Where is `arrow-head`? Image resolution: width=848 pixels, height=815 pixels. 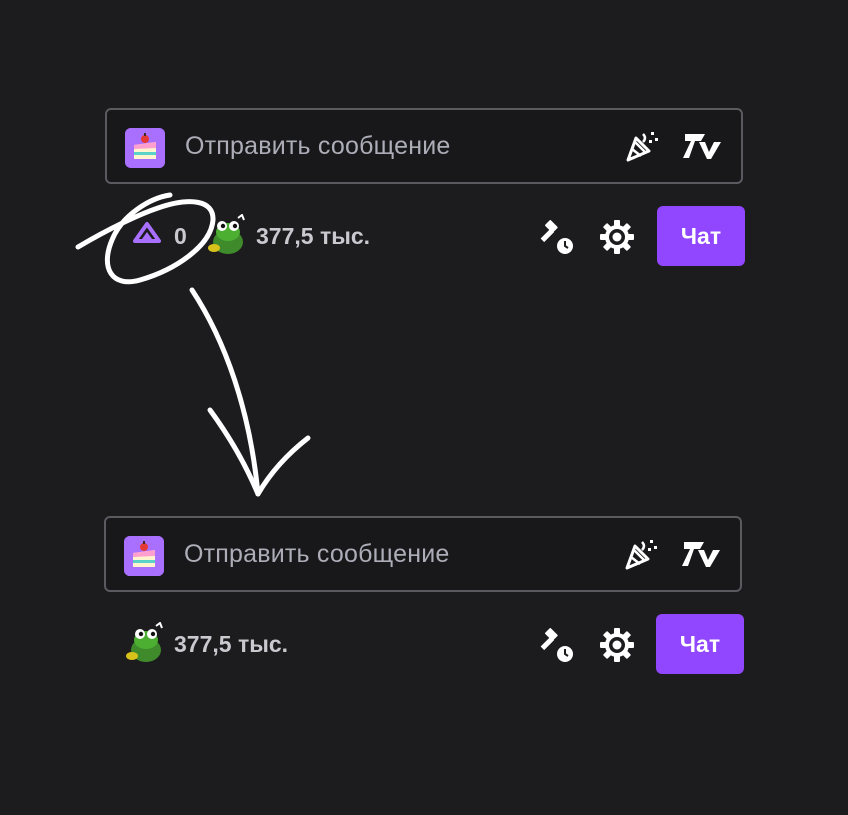 arrow-head is located at coordinates (259, 452).